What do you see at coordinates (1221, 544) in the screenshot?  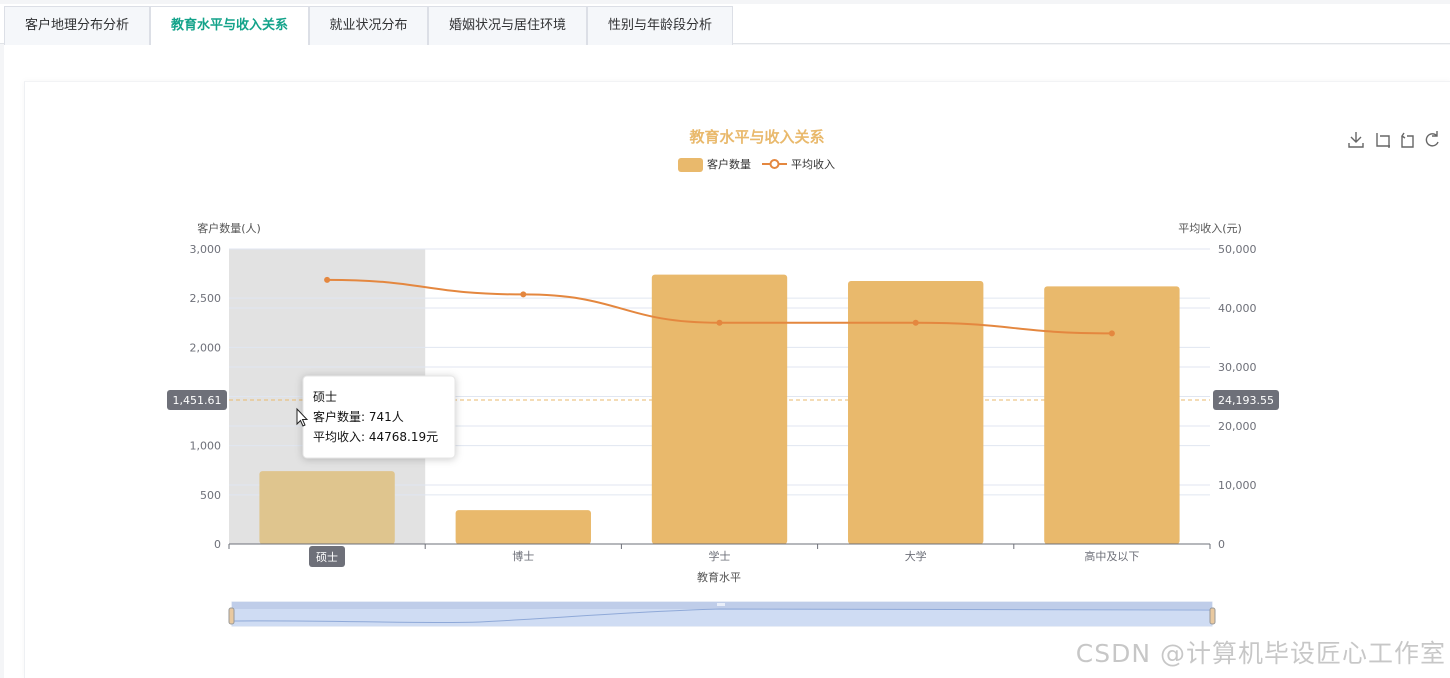 I see `y-right-tick-label: 0` at bounding box center [1221, 544].